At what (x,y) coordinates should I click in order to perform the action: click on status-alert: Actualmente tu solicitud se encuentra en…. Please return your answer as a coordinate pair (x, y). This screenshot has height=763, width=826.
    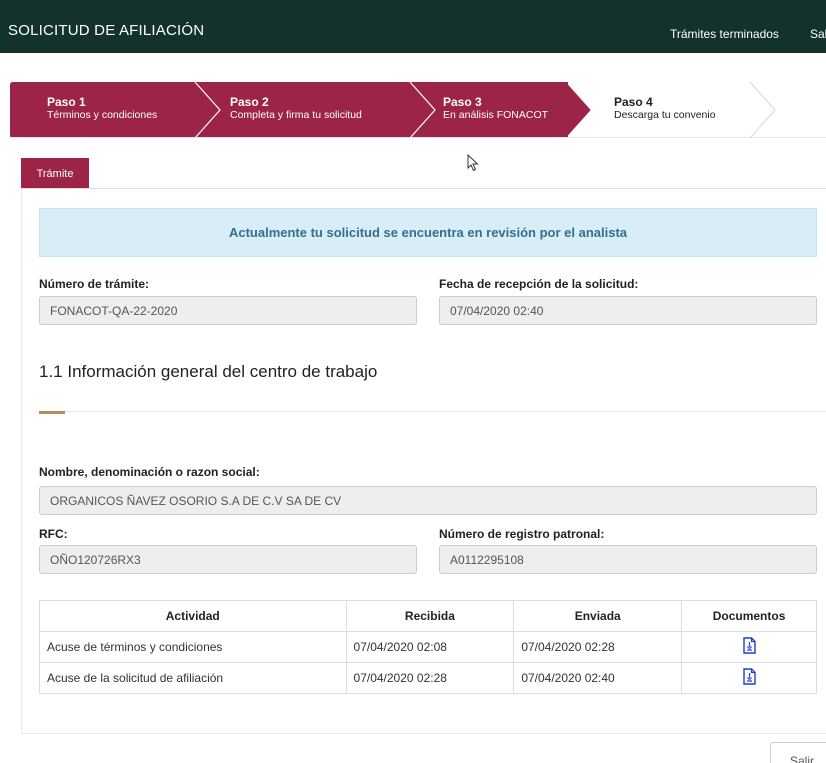
    Looking at the image, I should click on (428, 232).